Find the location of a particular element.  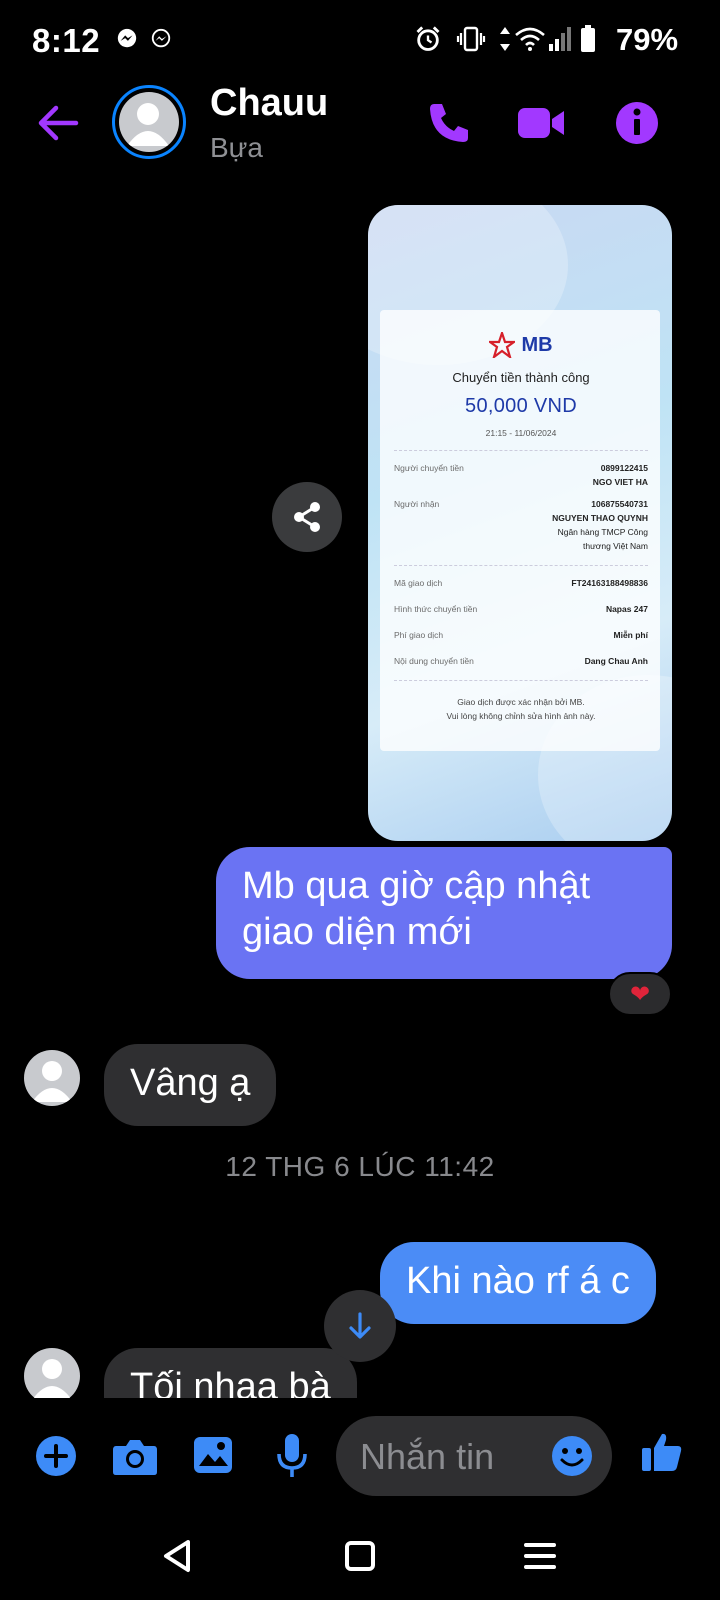

back-icon is located at coordinates (178, 1556).